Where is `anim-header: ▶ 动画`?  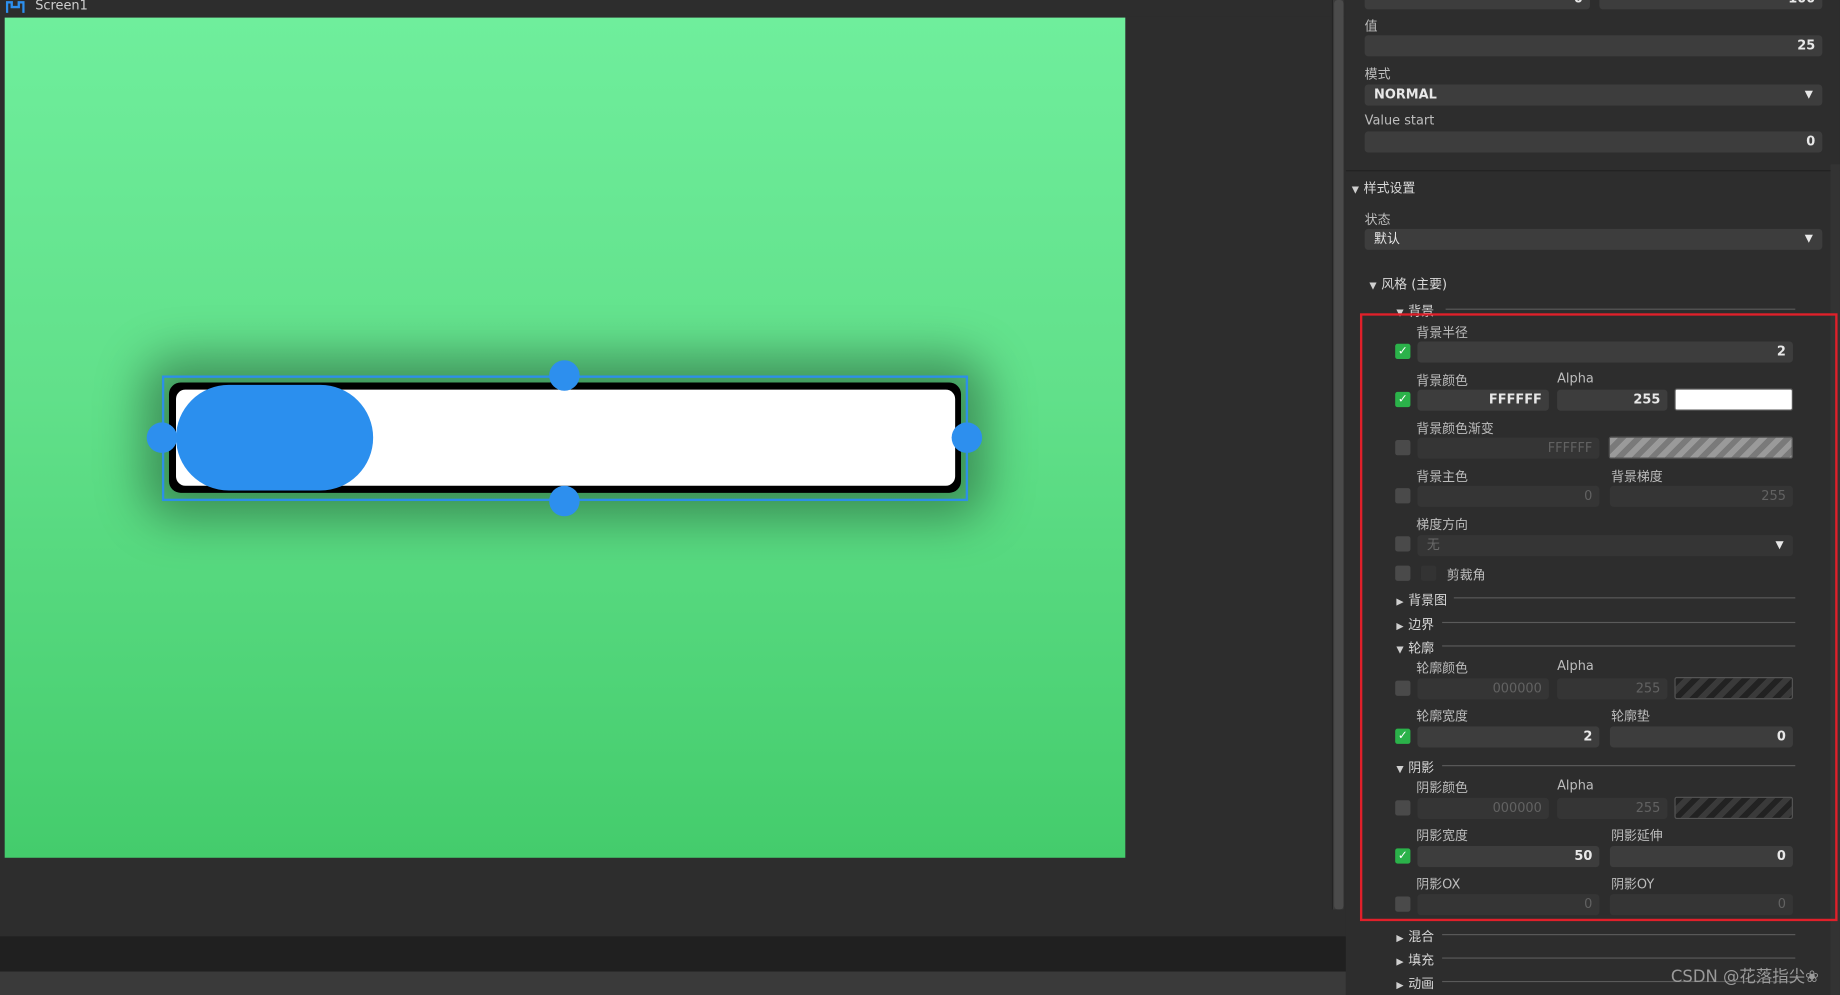
anim-header: ▶ 动画 is located at coordinates (1415, 983).